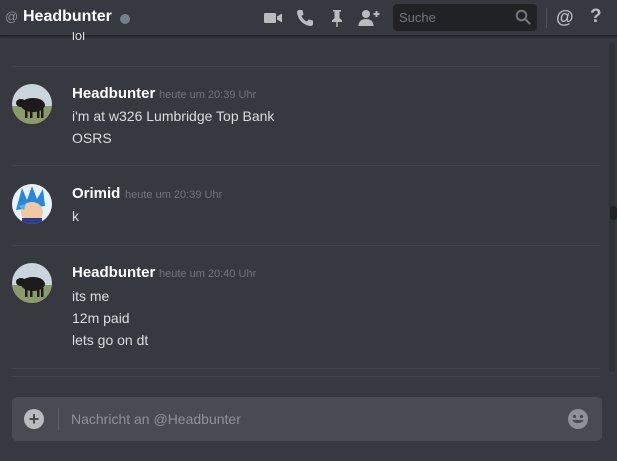 The height and width of the screenshot is (461, 617). What do you see at coordinates (613, 213) in the screenshot?
I see `scrollbar-thumb` at bounding box center [613, 213].